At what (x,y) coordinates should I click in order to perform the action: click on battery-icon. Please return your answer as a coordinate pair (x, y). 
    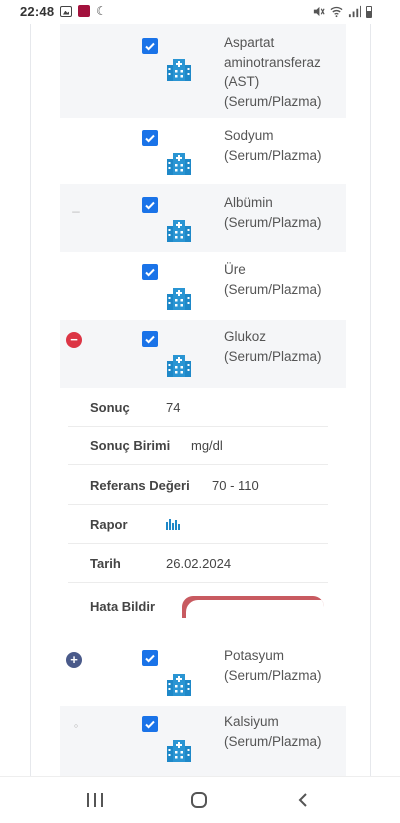
    Looking at the image, I should click on (369, 11).